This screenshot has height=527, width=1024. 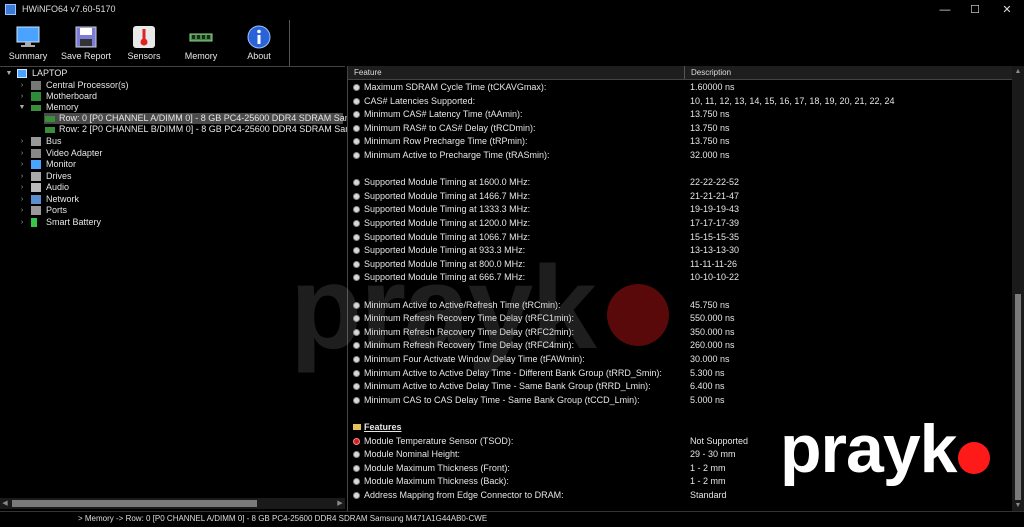 What do you see at coordinates (420, 100) in the screenshot?
I see `feature-cell: CAS# Latencies Supported:` at bounding box center [420, 100].